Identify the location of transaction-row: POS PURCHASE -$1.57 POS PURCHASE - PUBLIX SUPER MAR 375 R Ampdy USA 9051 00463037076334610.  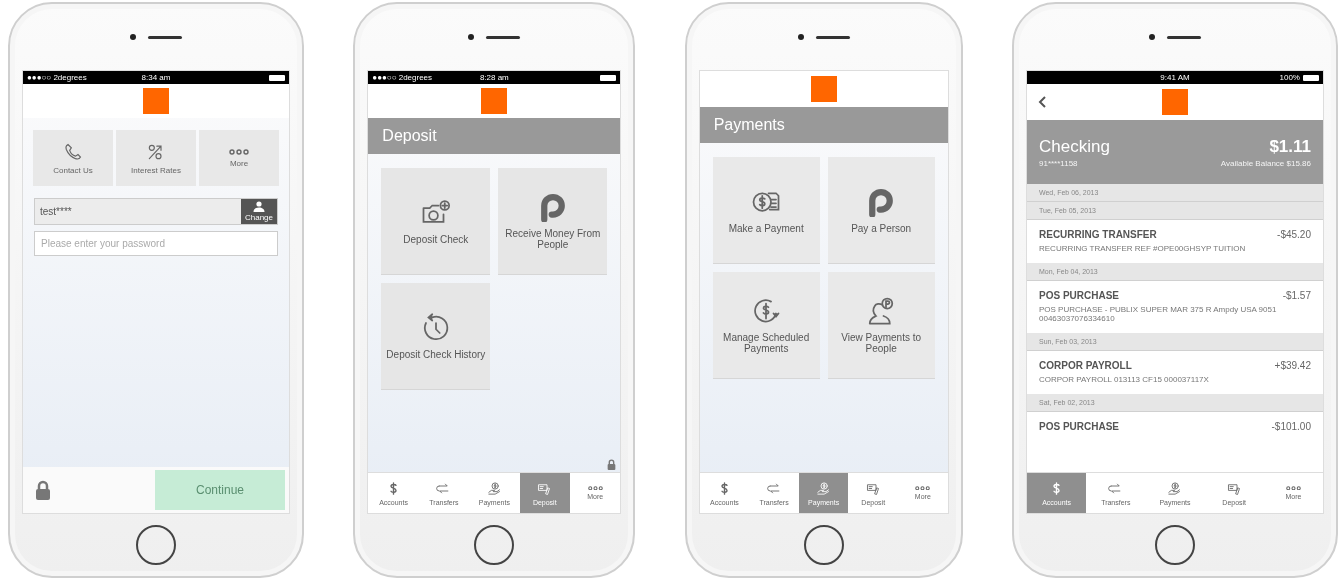
(1175, 307).